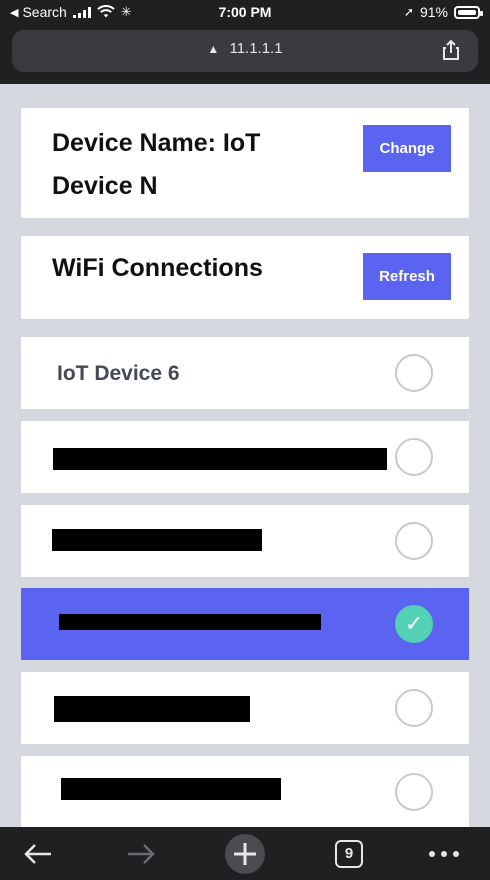 This screenshot has height=880, width=490. I want to click on device-card: Device Name: IoT Device N Change, so click(245, 163).